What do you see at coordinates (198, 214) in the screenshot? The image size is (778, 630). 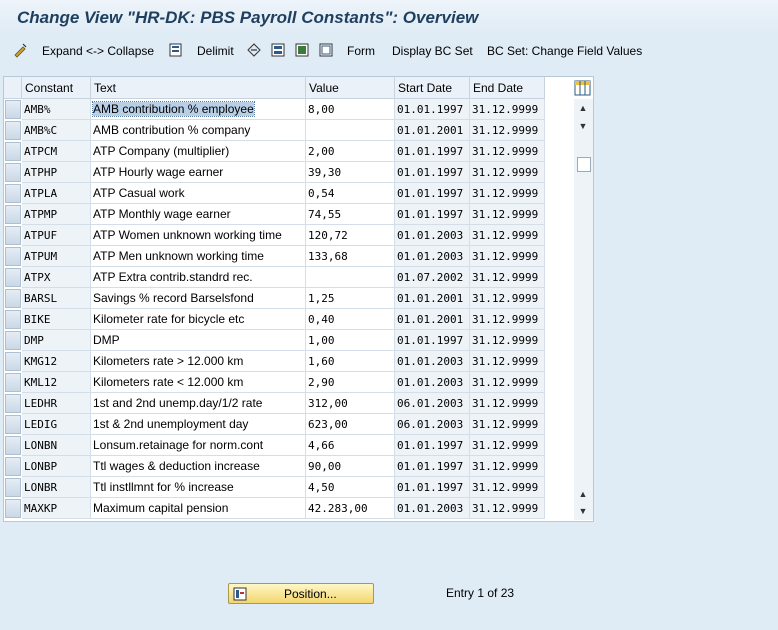 I see `cell-text: ATP Monthly wage earner` at bounding box center [198, 214].